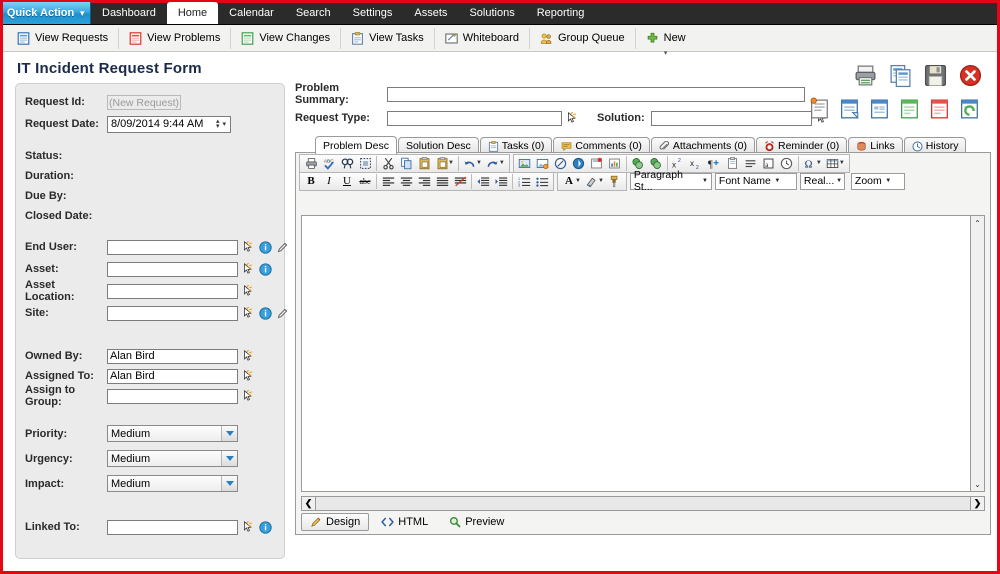  Describe the element at coordinates (977, 353) in the screenshot. I see `editor-vertical-scrollbar: ⌃ ⌄` at that location.